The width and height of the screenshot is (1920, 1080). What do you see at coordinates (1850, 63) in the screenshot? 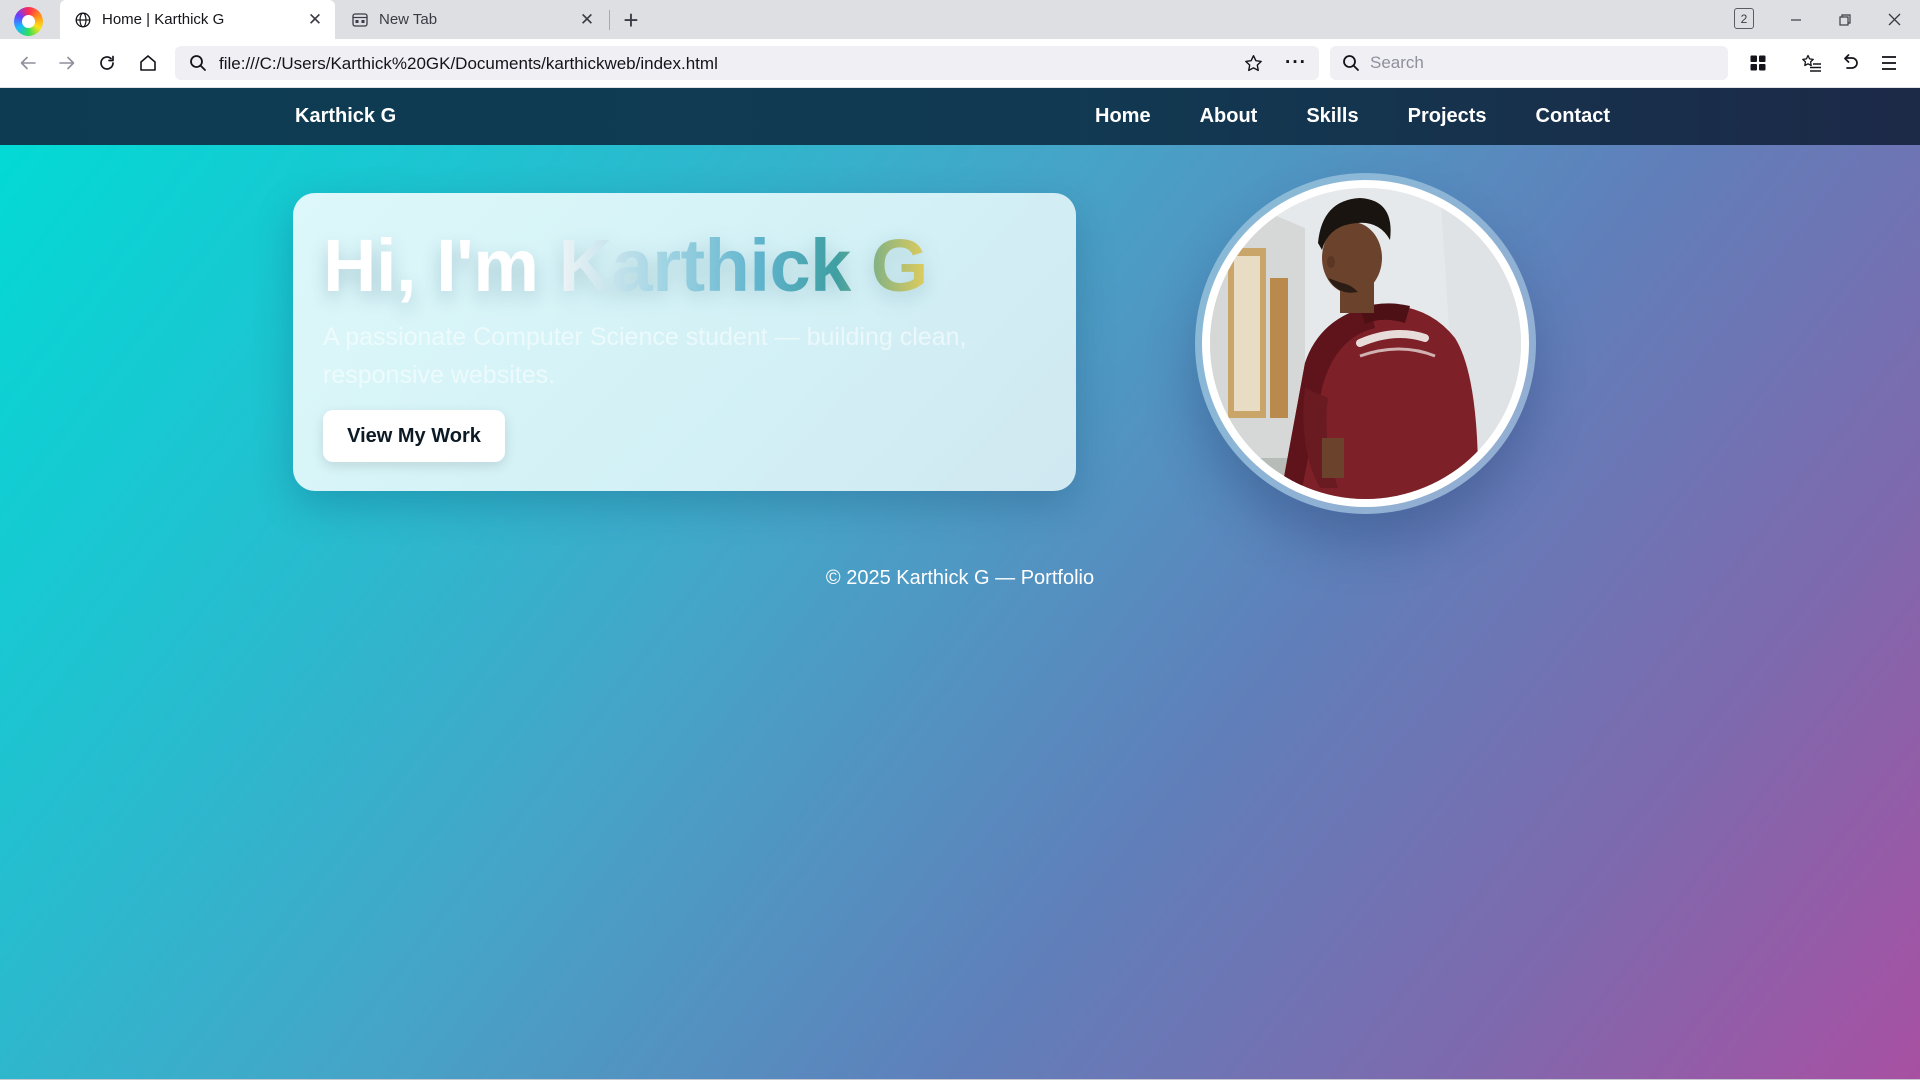
I see `undo-icon` at bounding box center [1850, 63].